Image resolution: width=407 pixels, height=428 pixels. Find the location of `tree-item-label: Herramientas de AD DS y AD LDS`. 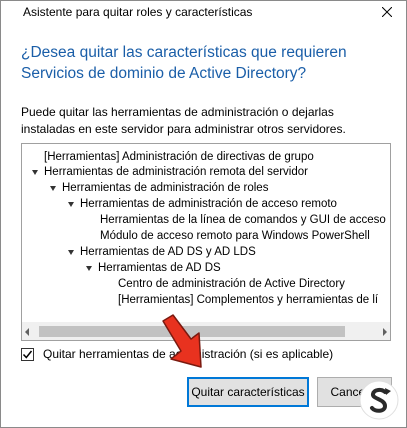

tree-item-label: Herramientas de AD DS y AD LDS is located at coordinates (168, 252).